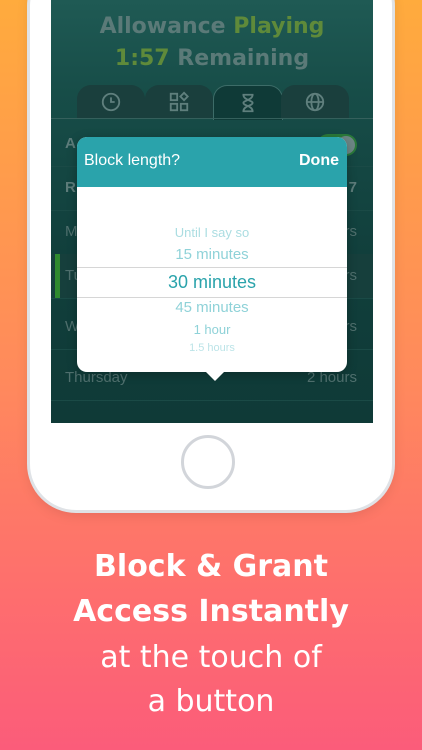  I want to click on picker-option: 1.5 hours, so click(212, 348).